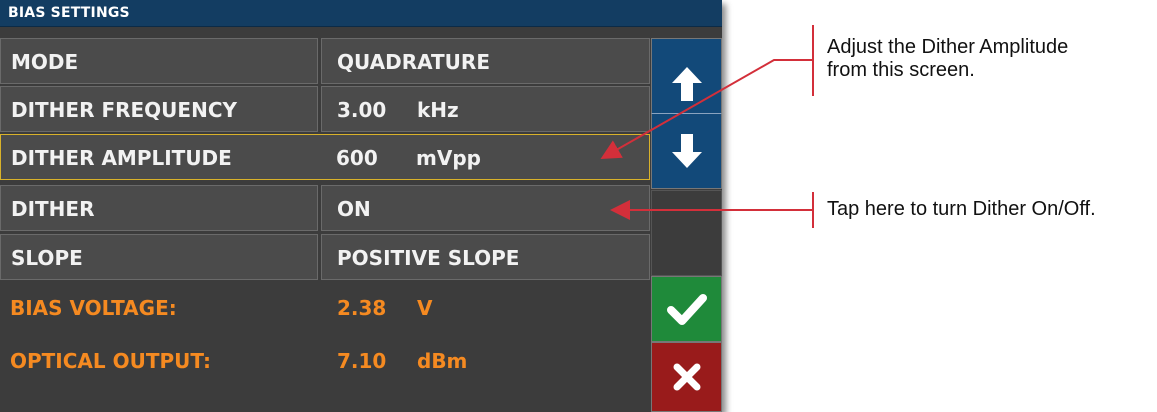 The width and height of the screenshot is (1157, 412). I want to click on scroll-down-button, so click(686, 151).